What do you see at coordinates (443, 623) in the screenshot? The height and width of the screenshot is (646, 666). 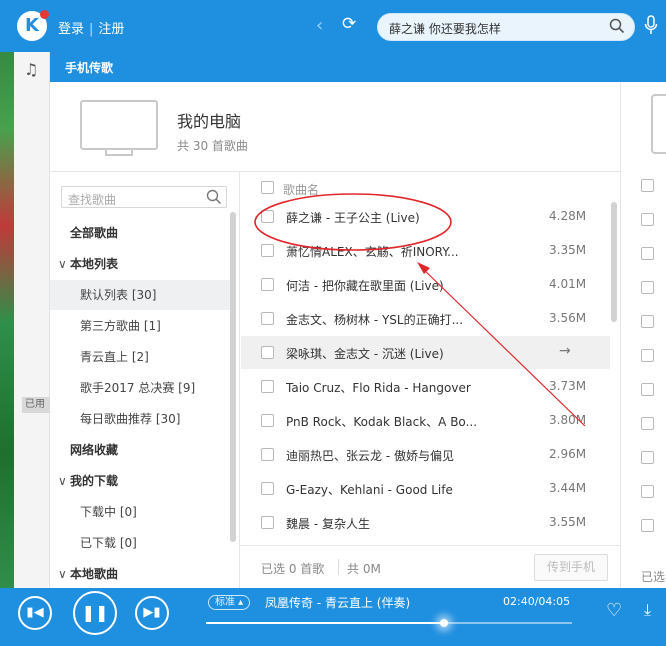 I see `progress-knob` at bounding box center [443, 623].